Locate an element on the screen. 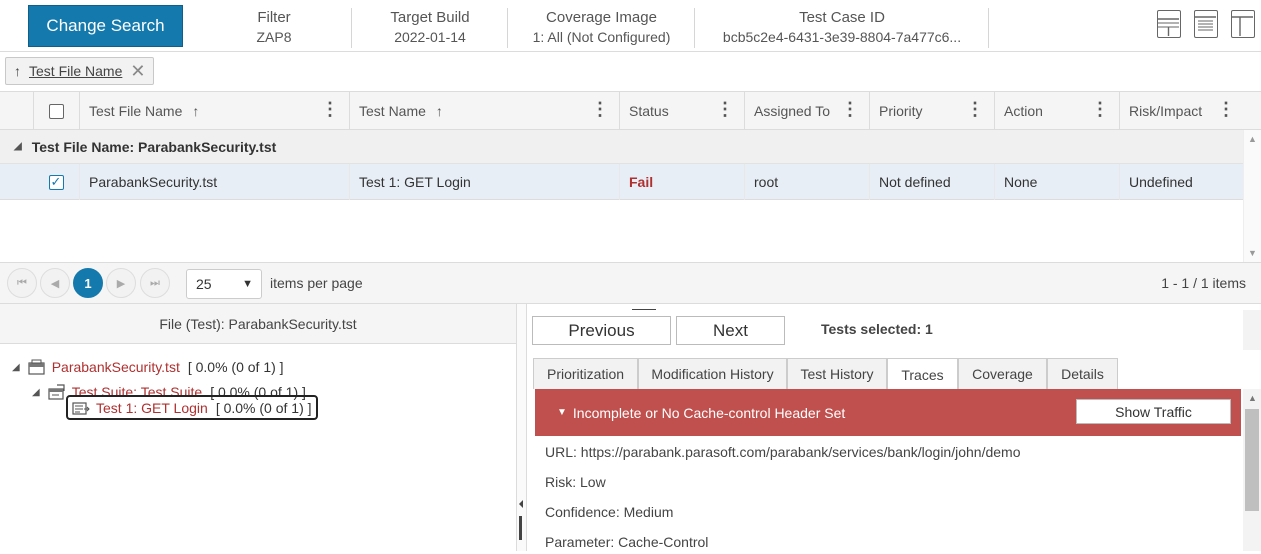  show-traffic-button: Show Traffic is located at coordinates (1153, 411).